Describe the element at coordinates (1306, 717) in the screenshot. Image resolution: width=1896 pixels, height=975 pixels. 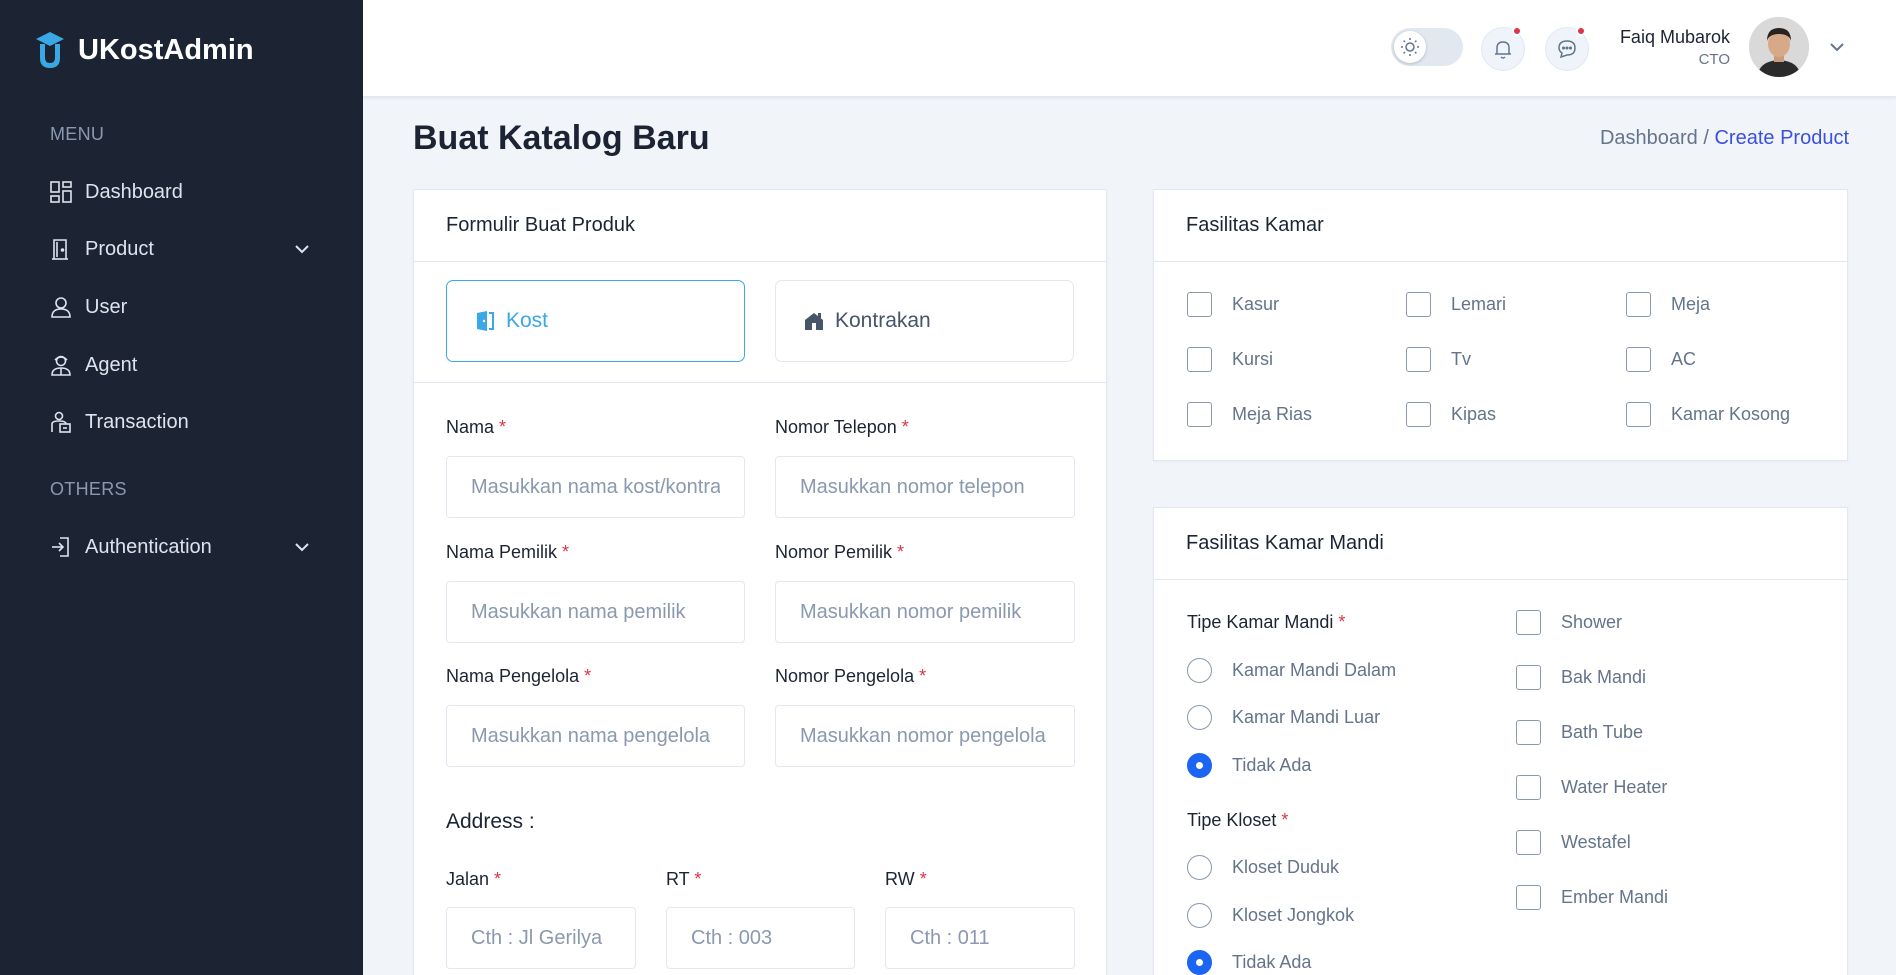
I see `radio-label: Kamar Mandi Luar` at that location.